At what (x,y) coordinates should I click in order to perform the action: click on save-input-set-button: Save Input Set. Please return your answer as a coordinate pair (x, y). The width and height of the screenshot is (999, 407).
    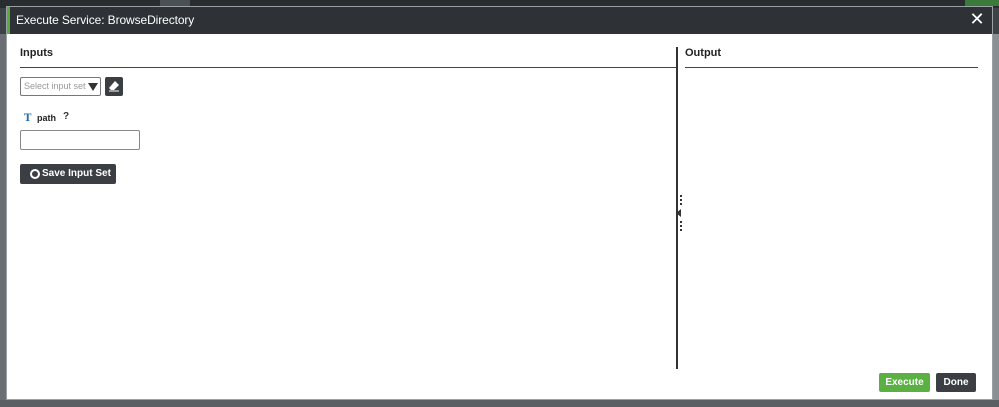
    Looking at the image, I should click on (68, 174).